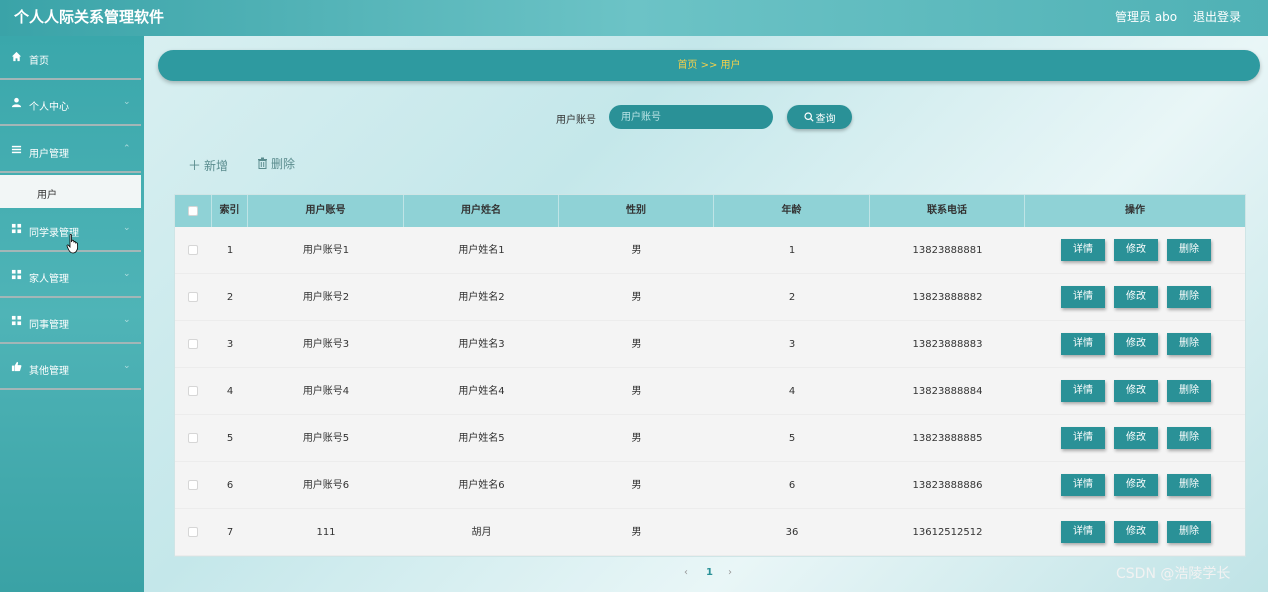 Image resolution: width=1268 pixels, height=592 pixels. Describe the element at coordinates (730, 572) in the screenshot. I see `pagination-next: ›` at that location.